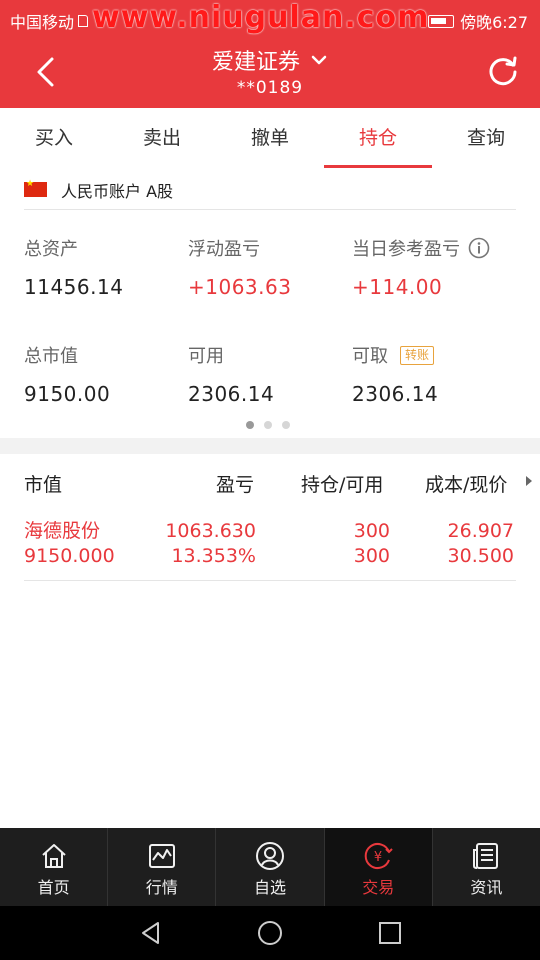 The height and width of the screenshot is (960, 540). Describe the element at coordinates (51, 356) in the screenshot. I see `market-value-label: 总市值` at that location.